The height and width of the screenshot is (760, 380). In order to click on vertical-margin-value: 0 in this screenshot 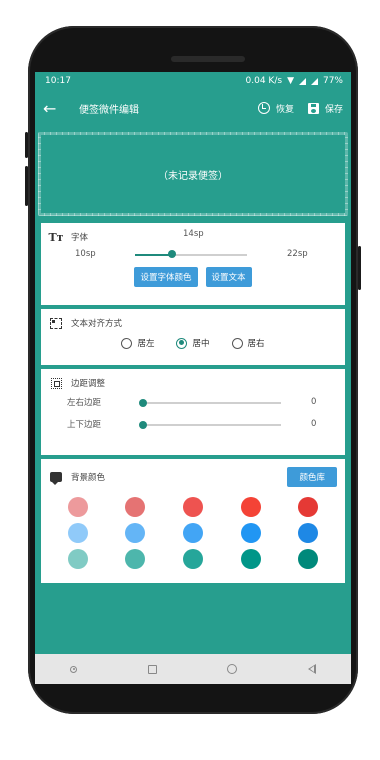, I will do `click(314, 424)`.